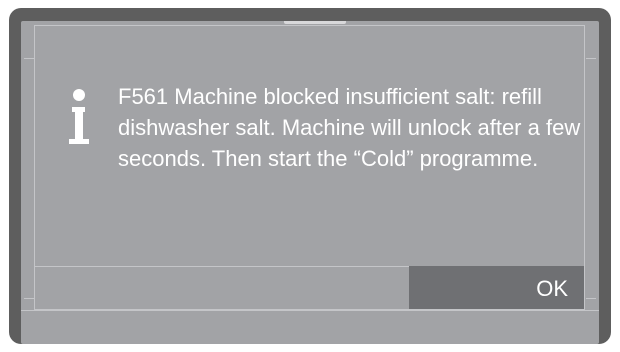  What do you see at coordinates (315, 22) in the screenshot?
I see `top-notch` at bounding box center [315, 22].